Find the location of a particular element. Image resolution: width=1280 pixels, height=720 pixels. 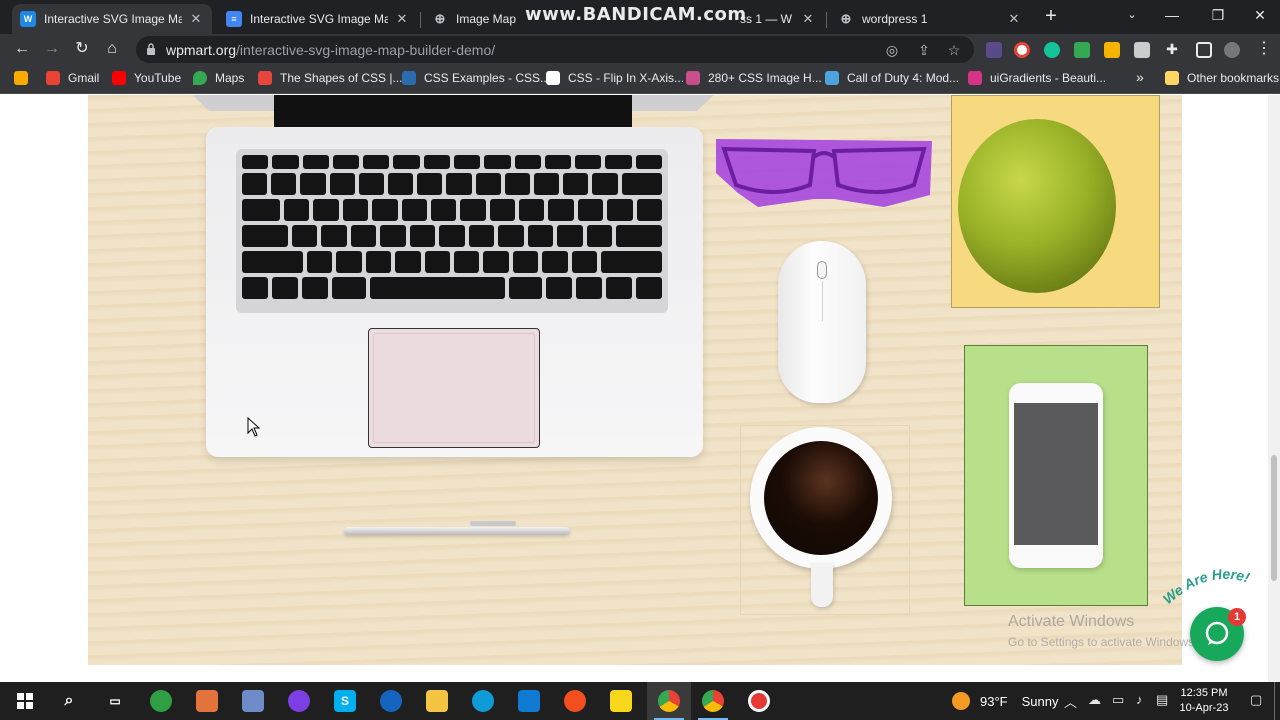

tab-4: ss 1 — W ✕ is located at coordinates (778, 19).